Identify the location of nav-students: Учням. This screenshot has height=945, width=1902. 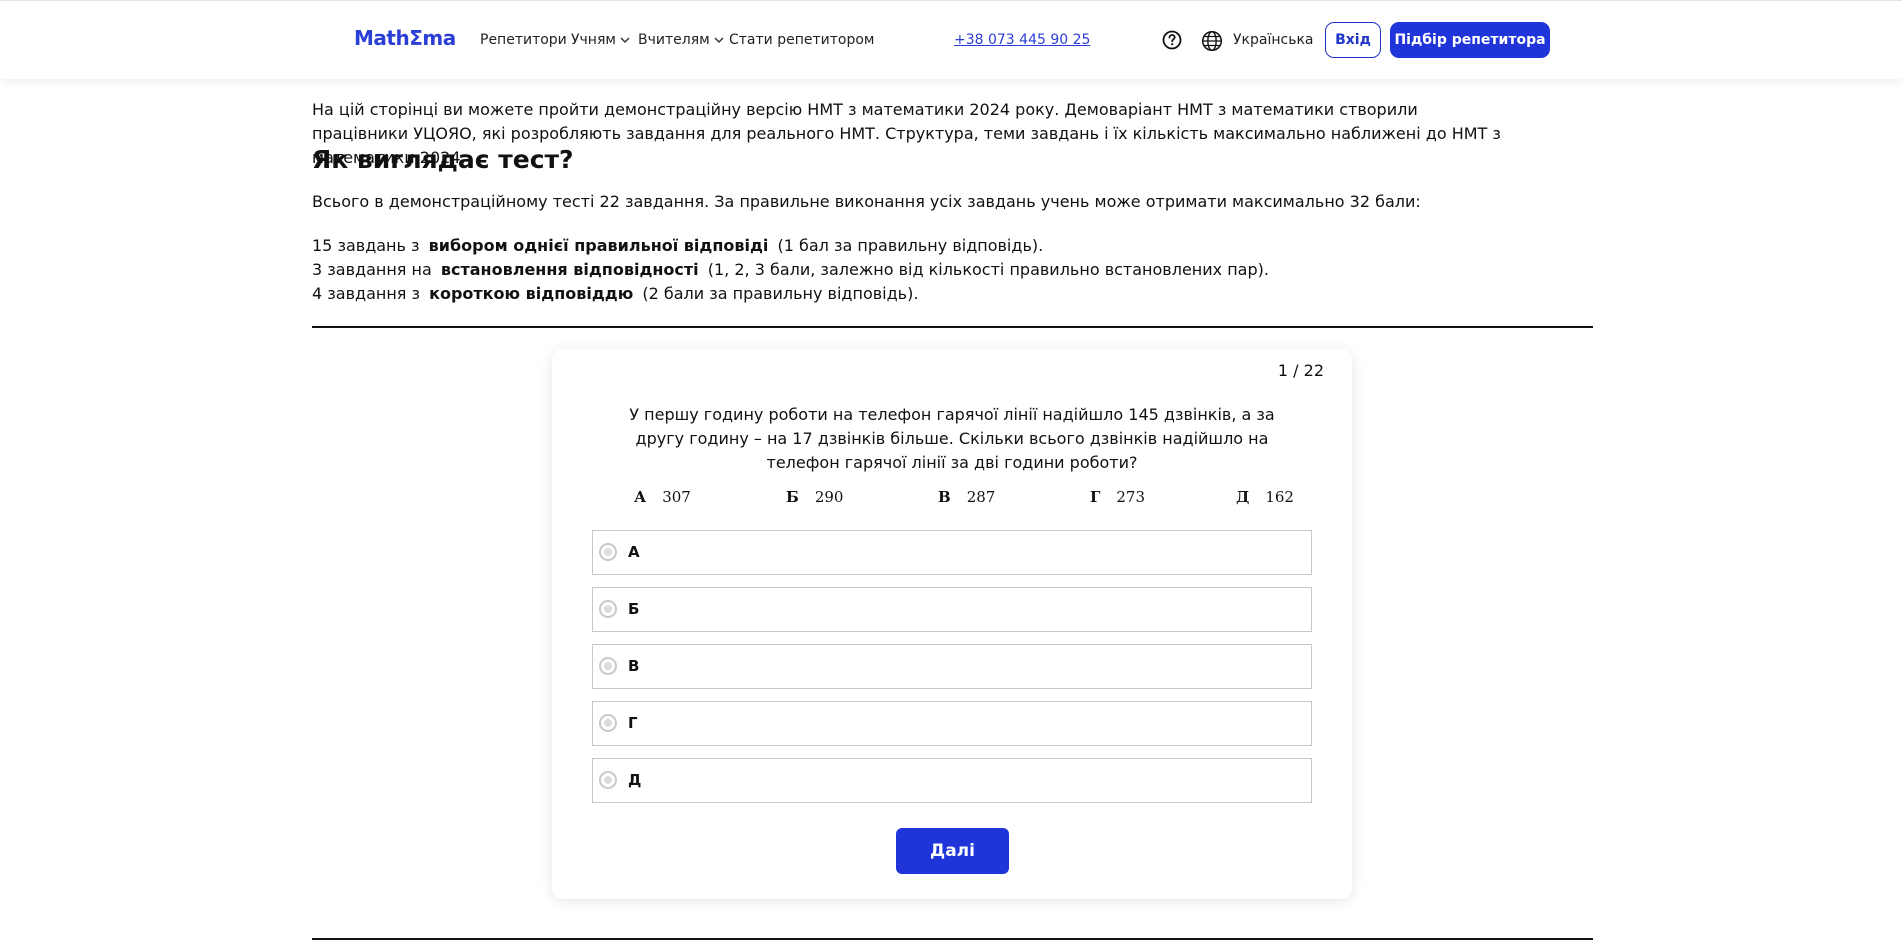
(600, 40).